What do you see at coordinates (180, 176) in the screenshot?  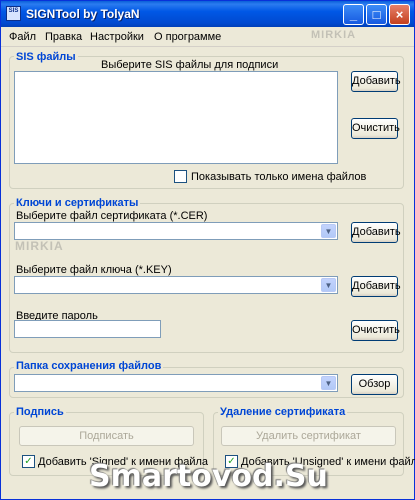 I see `names-only-checkbox` at bounding box center [180, 176].